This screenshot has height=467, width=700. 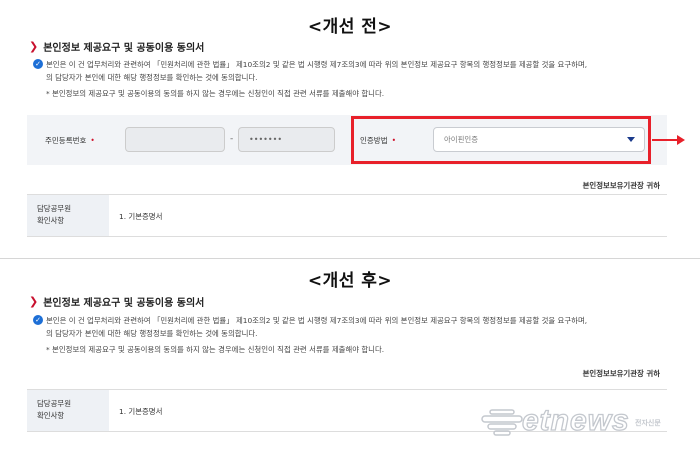 What do you see at coordinates (54, 208) in the screenshot?
I see `before-officer-label-line1: 담당공무원` at bounding box center [54, 208].